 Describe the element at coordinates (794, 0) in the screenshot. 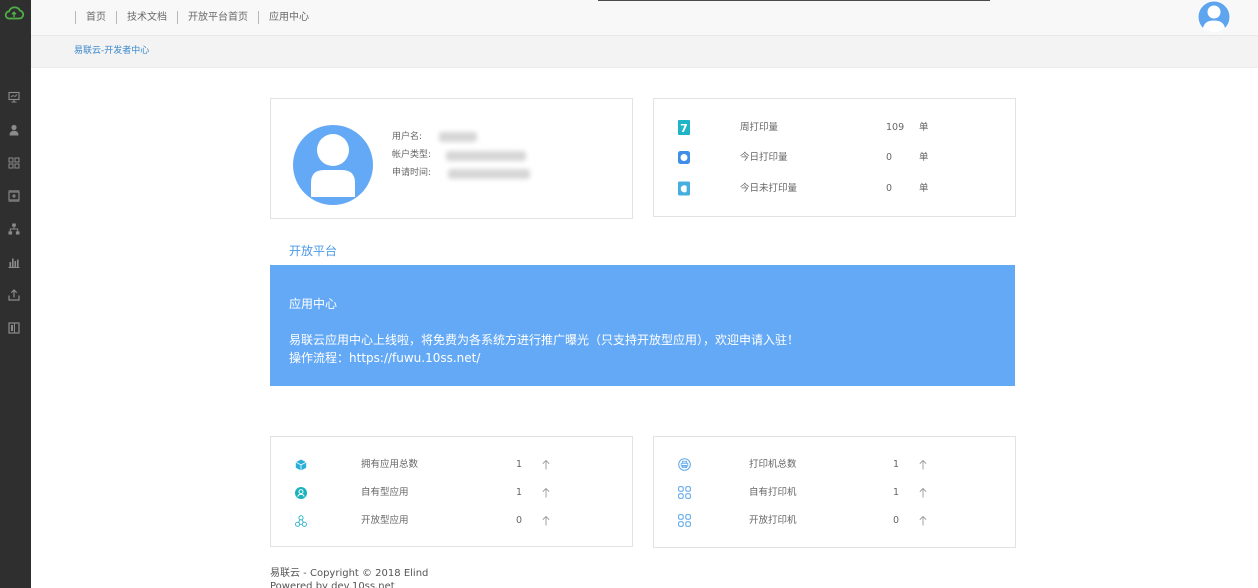

I see `top-edge-line` at that location.